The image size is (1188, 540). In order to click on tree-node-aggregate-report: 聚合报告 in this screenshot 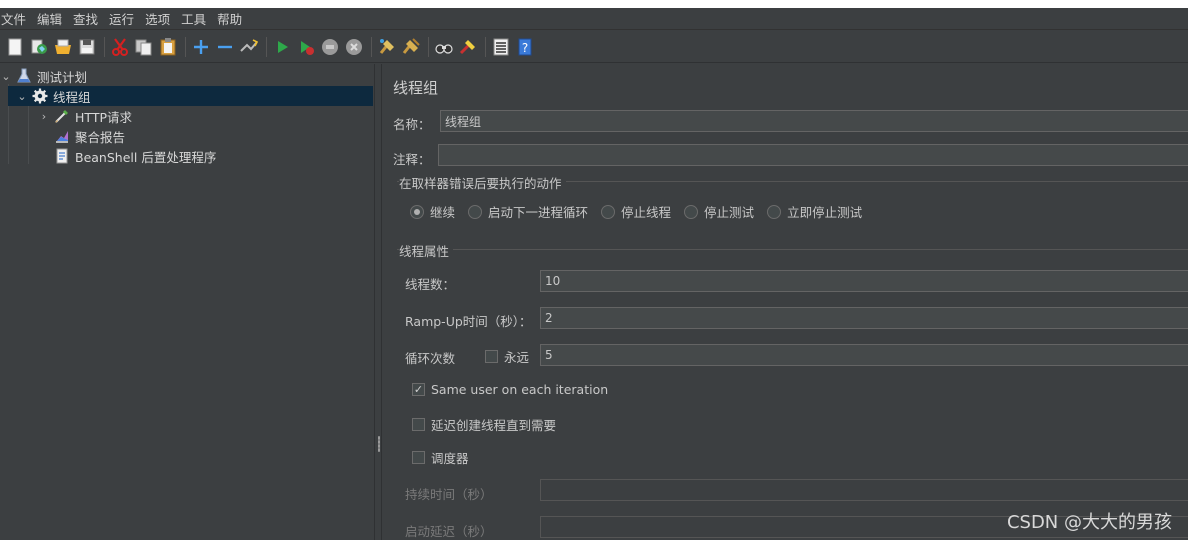, I will do `click(213, 136)`.